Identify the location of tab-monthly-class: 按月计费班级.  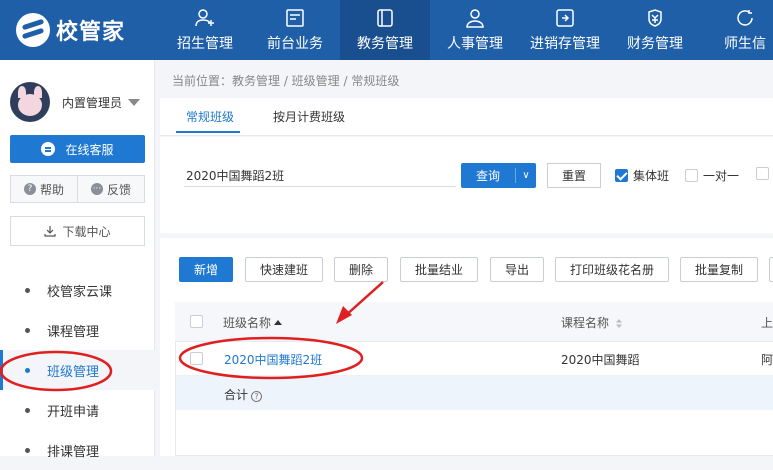
(309, 116).